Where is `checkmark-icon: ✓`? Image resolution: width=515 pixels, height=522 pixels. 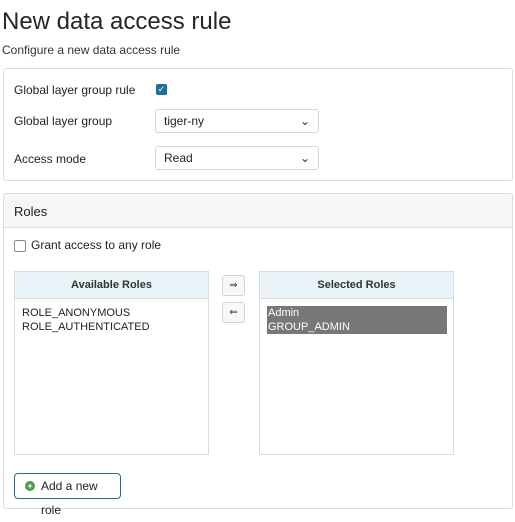 checkmark-icon: ✓ is located at coordinates (161, 89).